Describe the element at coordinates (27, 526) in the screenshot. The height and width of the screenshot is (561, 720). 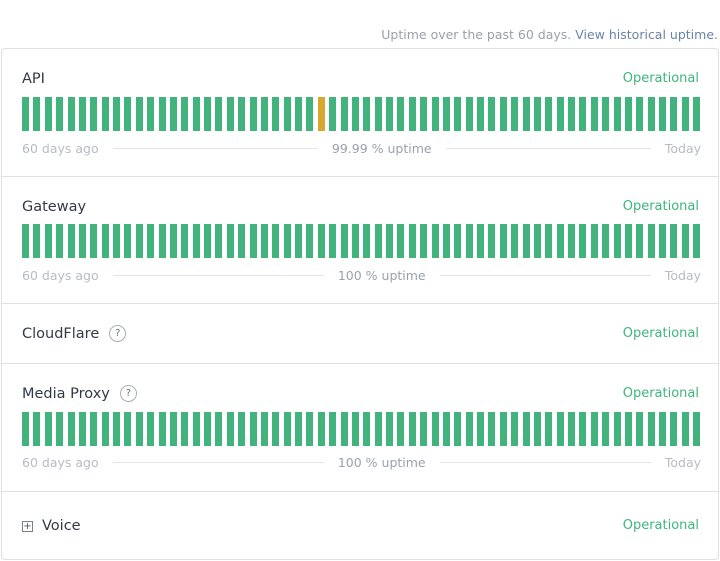
I see `plus-square-icon: +` at that location.